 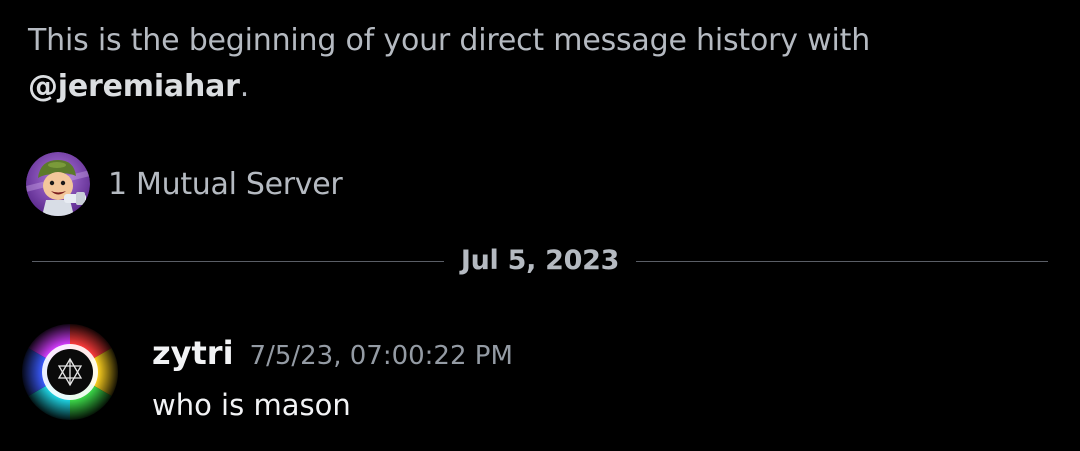 I want to click on rainbow-star-avatar-icon, so click(x=70, y=372).